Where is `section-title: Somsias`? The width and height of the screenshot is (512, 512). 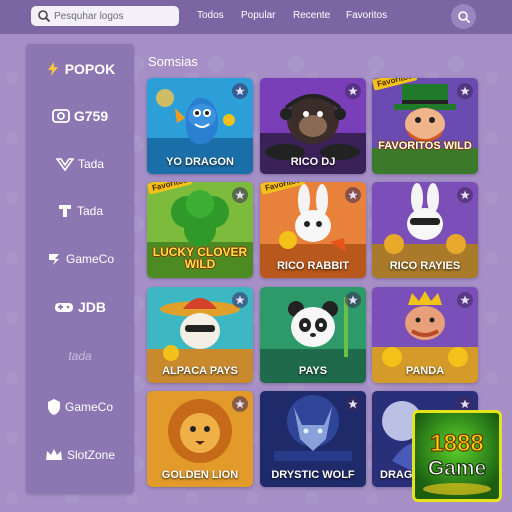 section-title: Somsias is located at coordinates (173, 61).